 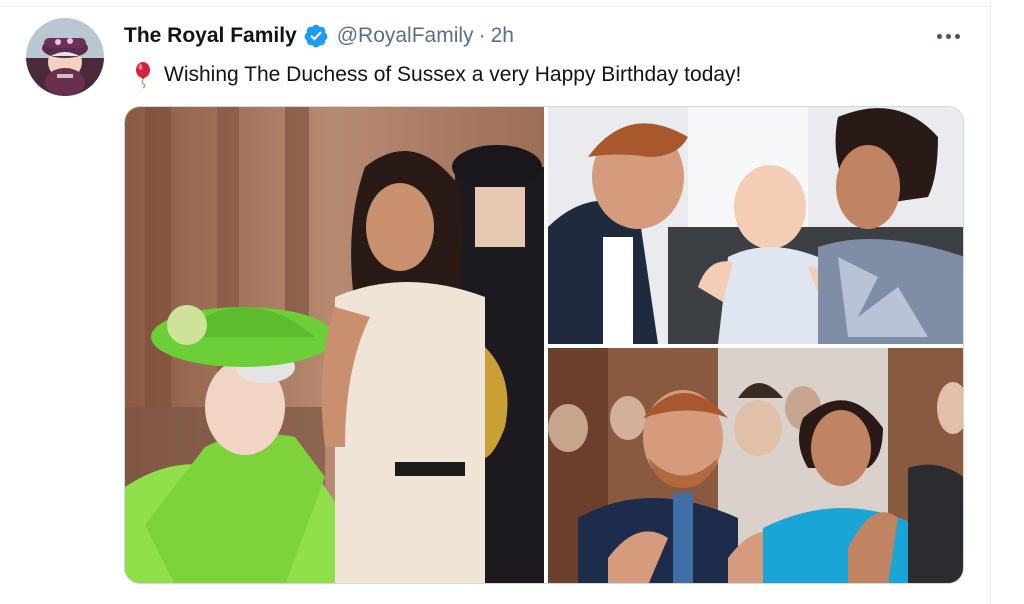 What do you see at coordinates (316, 36) in the screenshot?
I see `verified-badge-icon` at bounding box center [316, 36].